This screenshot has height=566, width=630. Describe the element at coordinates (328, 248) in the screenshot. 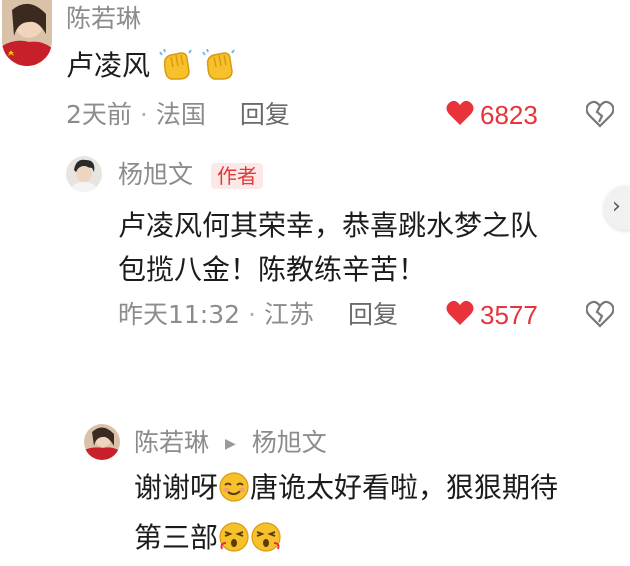

I see `reply-text: 卢凌风何其荣幸，恭喜跳水梦之队 包揽八金！陈教练辛苦！` at that location.